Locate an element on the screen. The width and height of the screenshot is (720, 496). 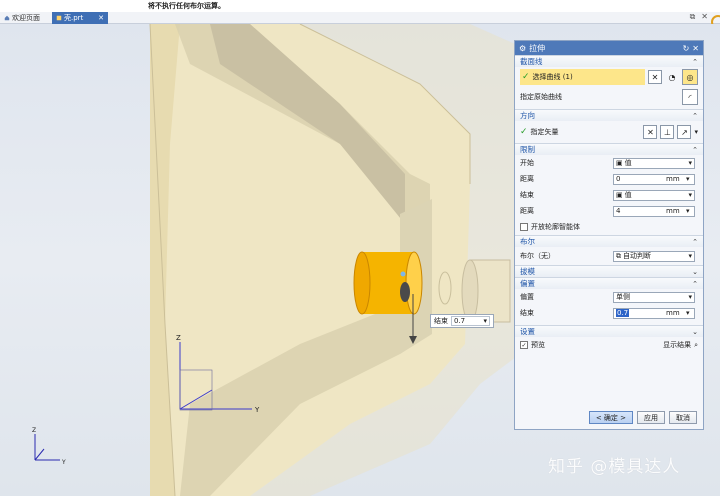
top-bar: 将不执行任何布尔运算。 欢迎页面 壳.prt ✕ ⧉ ✕ is located at coordinates (360, 14).